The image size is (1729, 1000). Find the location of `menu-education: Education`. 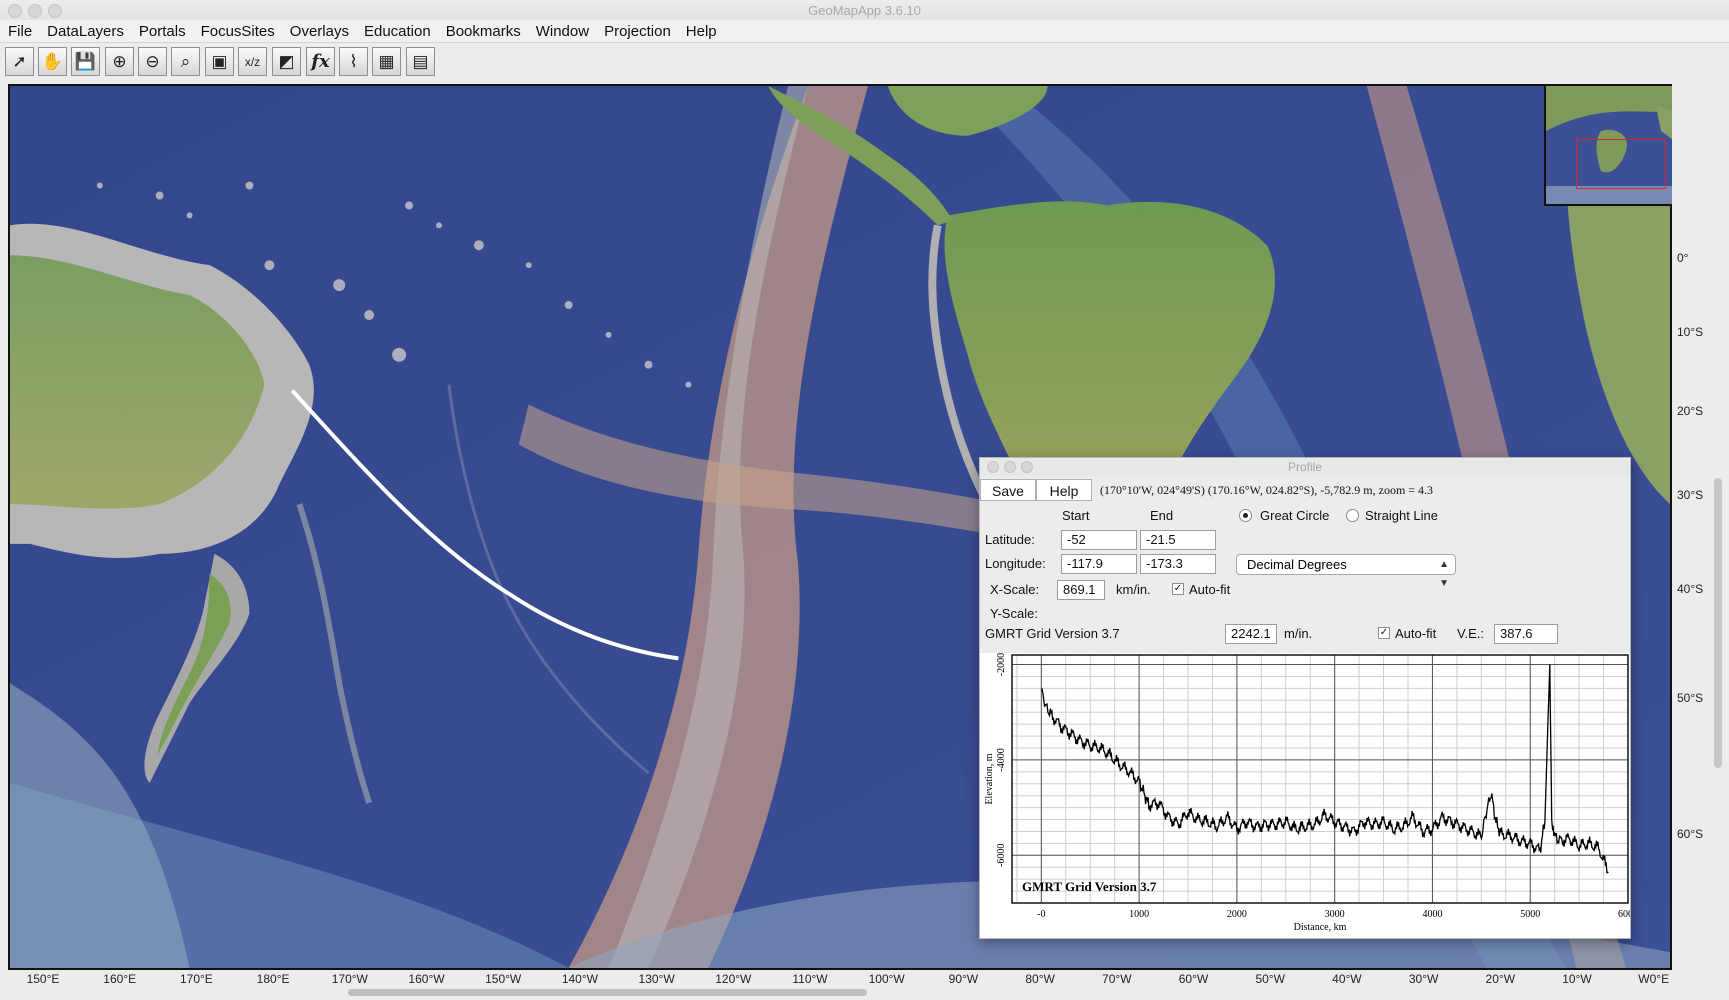

menu-education: Education is located at coordinates (397, 31).